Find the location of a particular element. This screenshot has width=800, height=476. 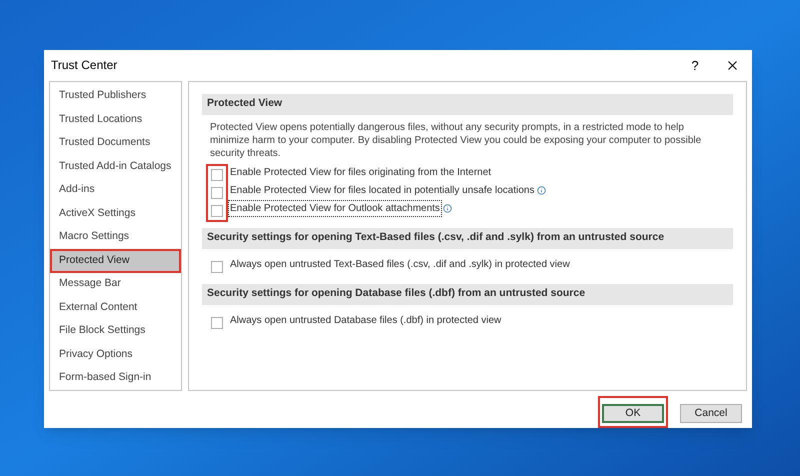

sidebar-item: Trusted Documents is located at coordinates (115, 143).